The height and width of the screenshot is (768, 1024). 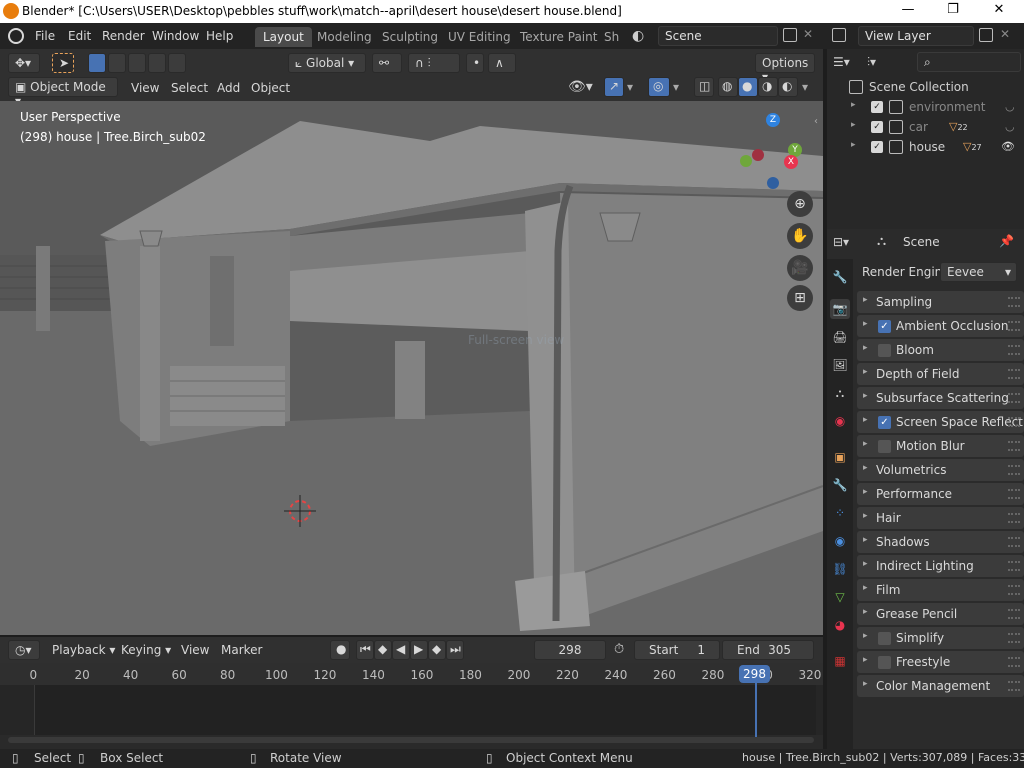 What do you see at coordinates (940, 470) in the screenshot?
I see `panel-volumetrics: ▸ Volumetrics` at bounding box center [940, 470].